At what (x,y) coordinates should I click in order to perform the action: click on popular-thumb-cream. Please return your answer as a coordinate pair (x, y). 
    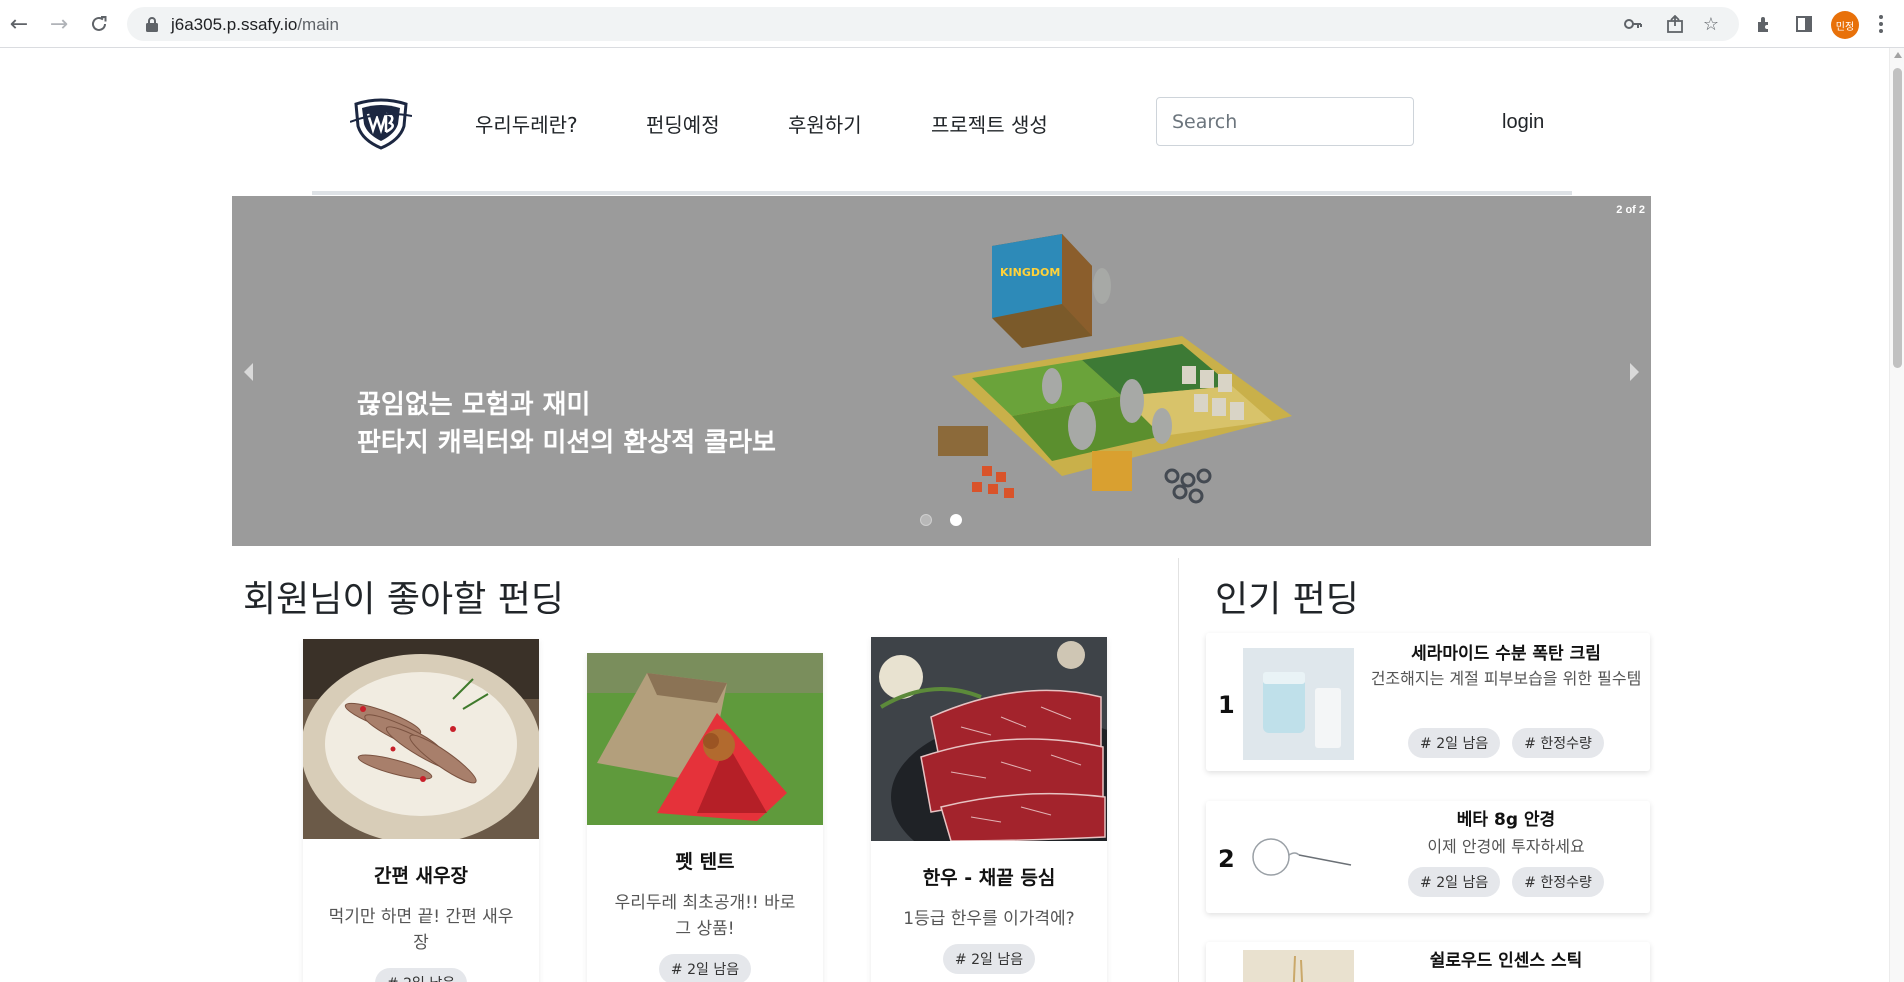
    Looking at the image, I should click on (1298, 704).